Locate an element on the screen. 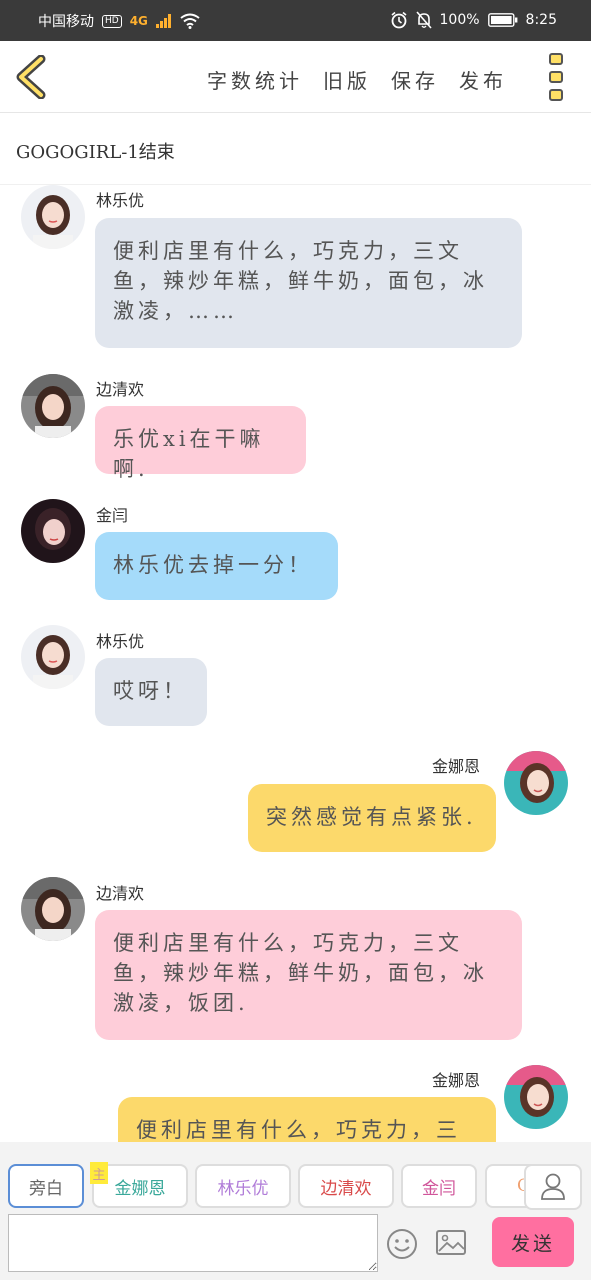  network-type: 4G is located at coordinates (138, 21).